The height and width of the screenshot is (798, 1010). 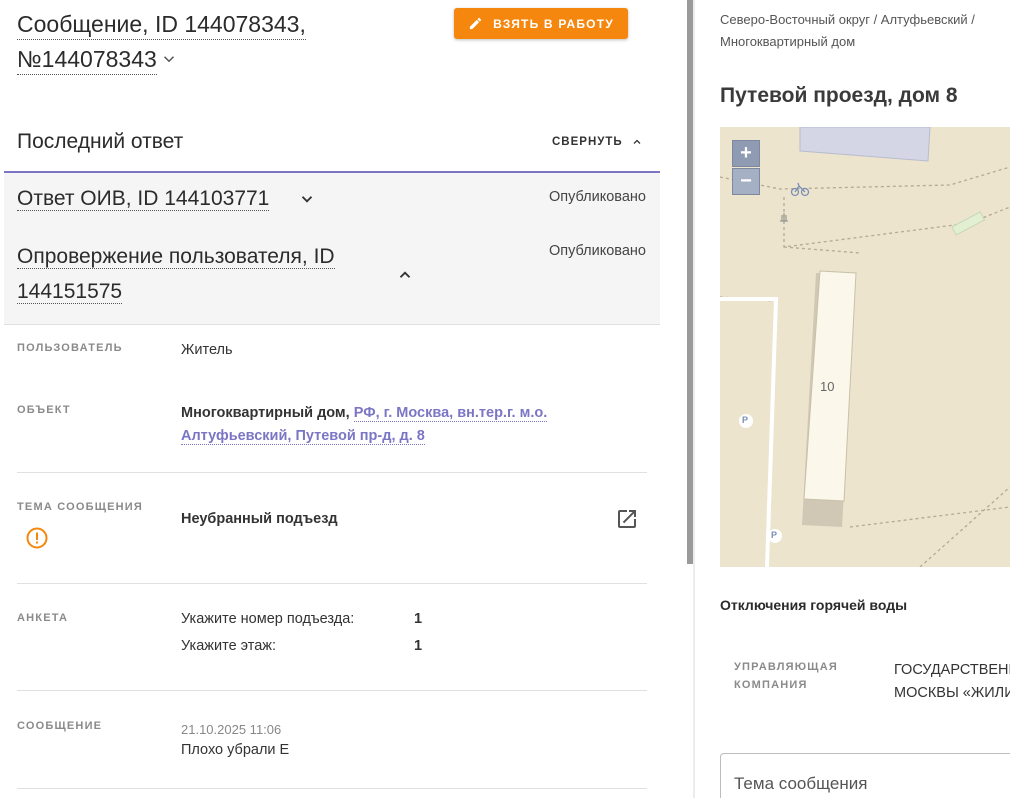 What do you see at coordinates (229, 646) in the screenshot?
I see `form-question: Укажите этаж:` at bounding box center [229, 646].